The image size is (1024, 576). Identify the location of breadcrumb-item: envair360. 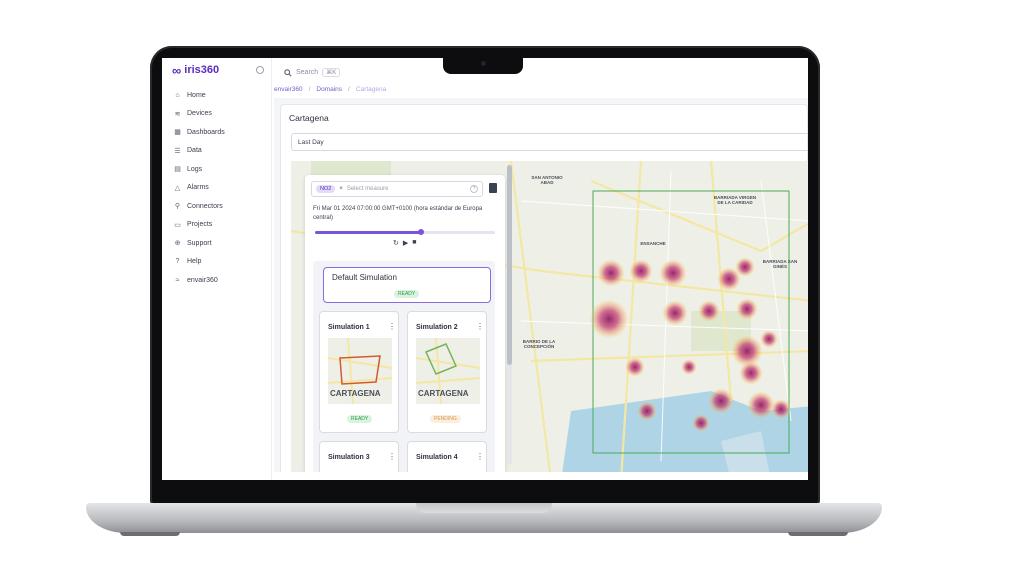
(288, 91).